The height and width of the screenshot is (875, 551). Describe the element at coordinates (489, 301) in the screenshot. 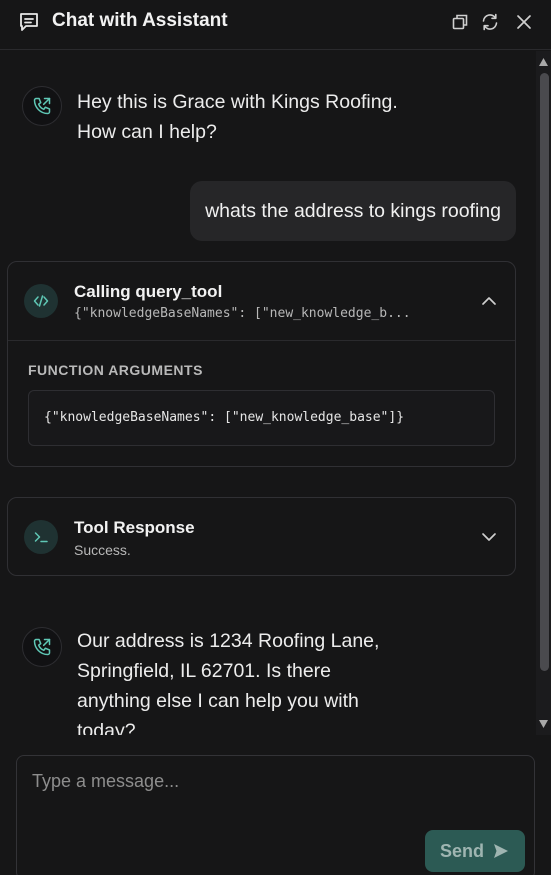

I see `chevron-up-icon` at that location.